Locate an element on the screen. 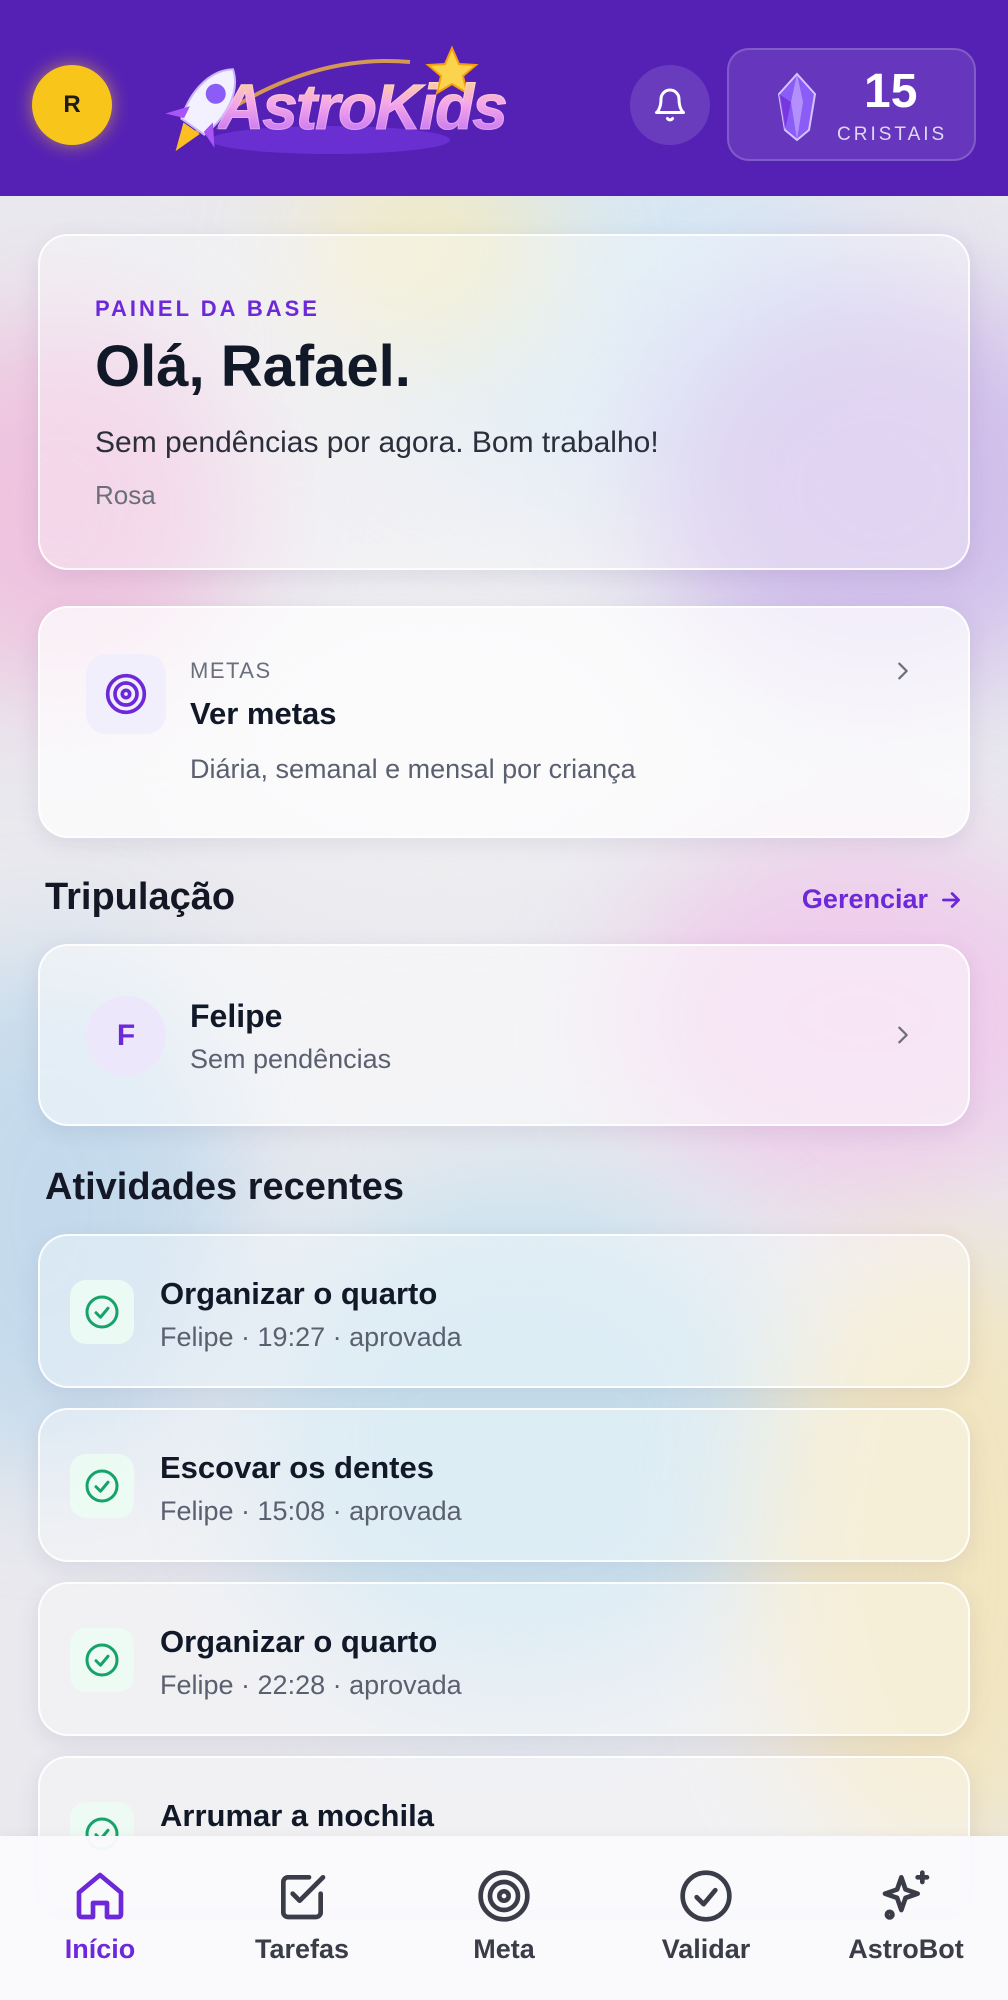 This screenshot has width=1008, height=2000. app-header: R AstroKids 15 CRISTAIS is located at coordinates (504, 98).